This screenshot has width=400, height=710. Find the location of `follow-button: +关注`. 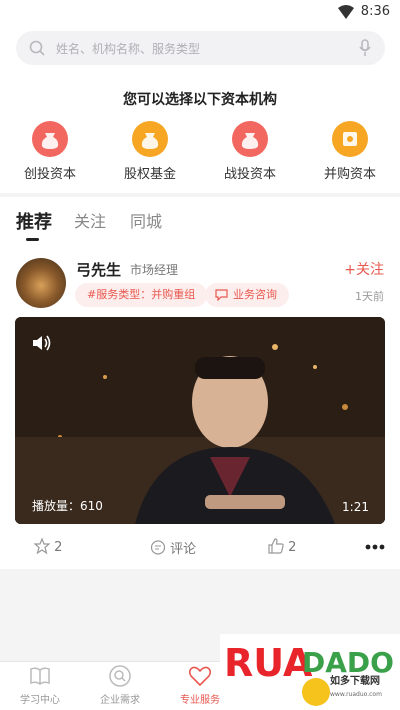

follow-button: +关注 is located at coordinates (364, 269).